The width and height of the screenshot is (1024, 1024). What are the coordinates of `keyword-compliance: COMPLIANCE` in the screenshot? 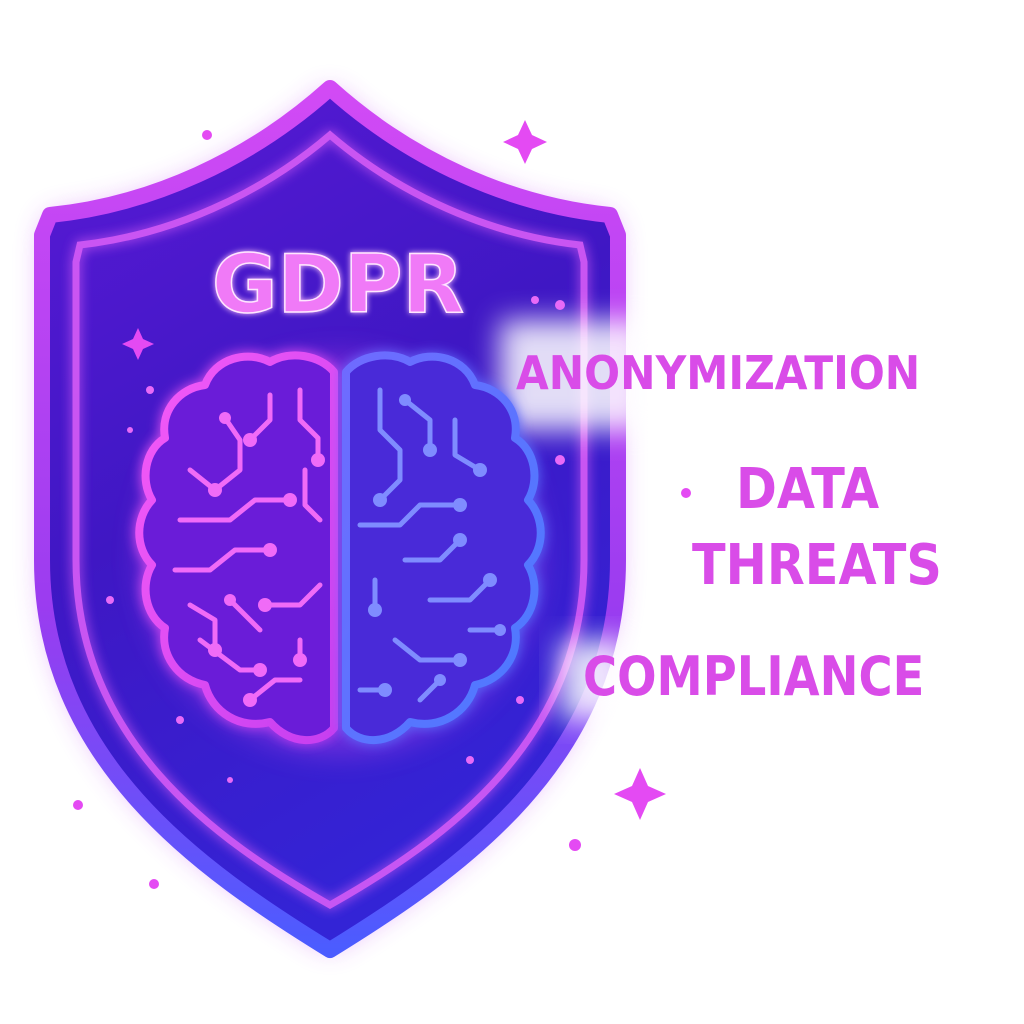 It's located at (754, 676).